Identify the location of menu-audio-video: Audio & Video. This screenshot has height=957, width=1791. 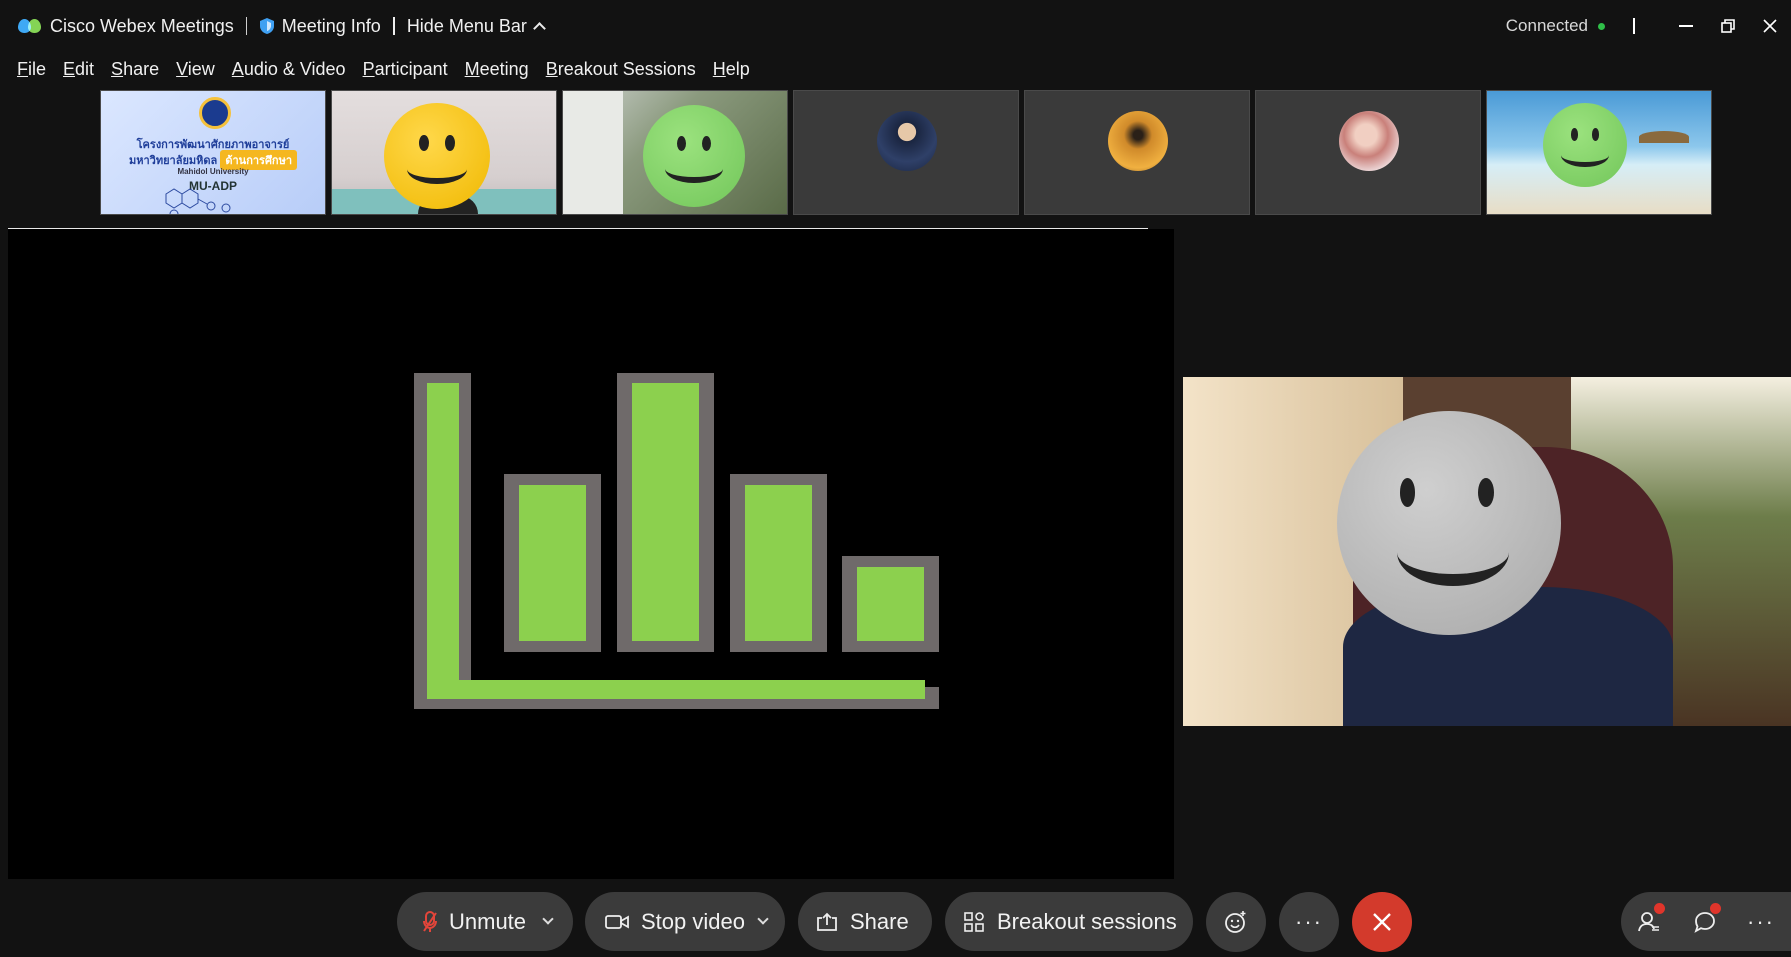
(289, 69).